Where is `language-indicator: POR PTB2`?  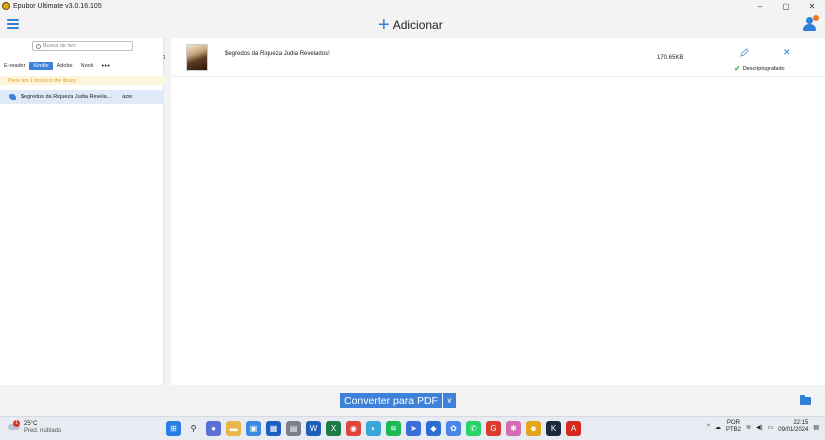 language-indicator: POR PTB2 is located at coordinates (733, 427).